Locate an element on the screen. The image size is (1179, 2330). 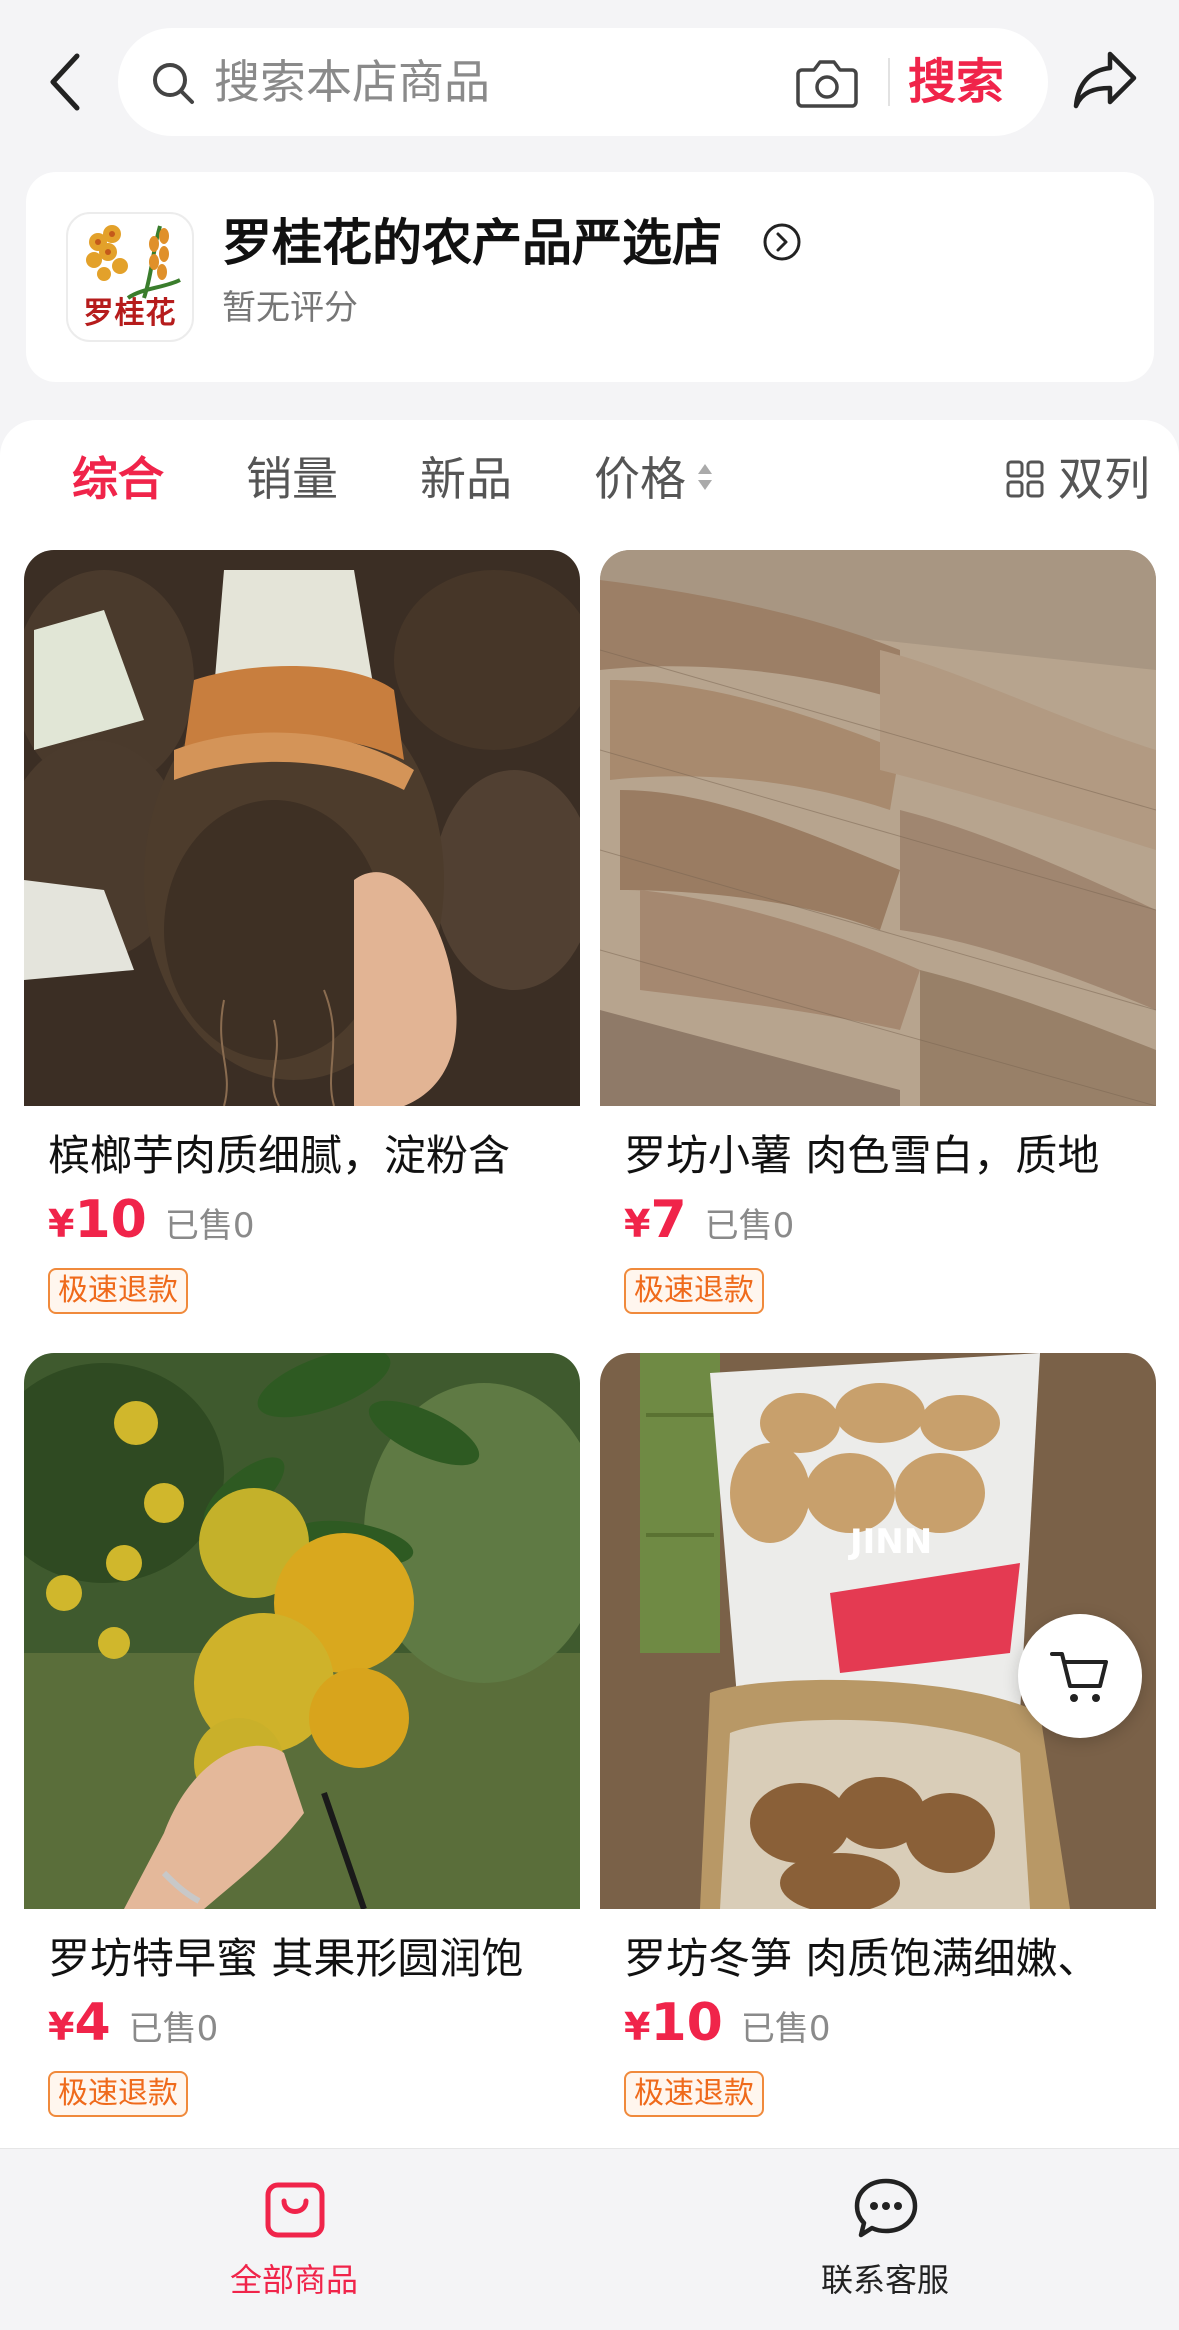
sort-caret-icon is located at coordinates (705, 477).